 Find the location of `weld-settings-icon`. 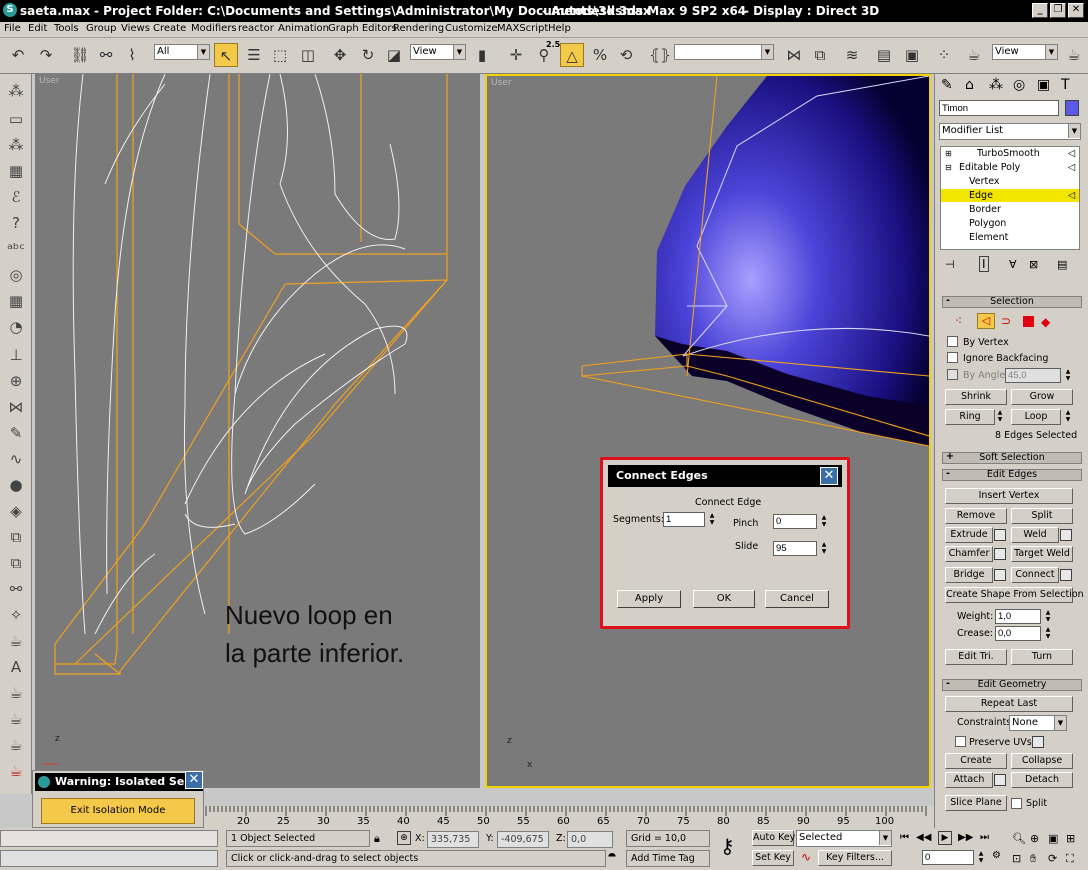

weld-settings-icon is located at coordinates (1066, 535).